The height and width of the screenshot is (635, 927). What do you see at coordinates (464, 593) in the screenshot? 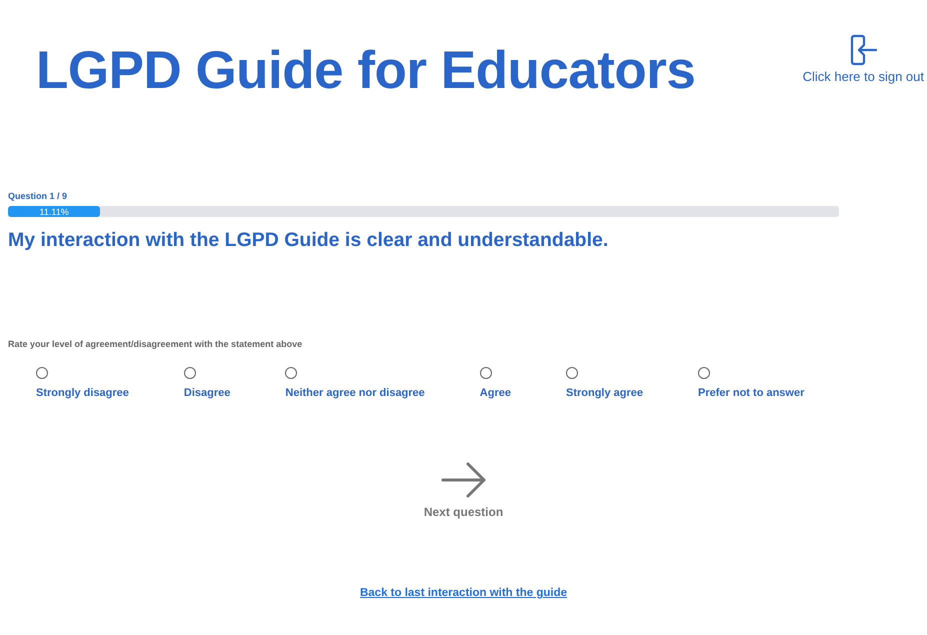
I see `back-link: Back to last interaction with the guide` at bounding box center [464, 593].